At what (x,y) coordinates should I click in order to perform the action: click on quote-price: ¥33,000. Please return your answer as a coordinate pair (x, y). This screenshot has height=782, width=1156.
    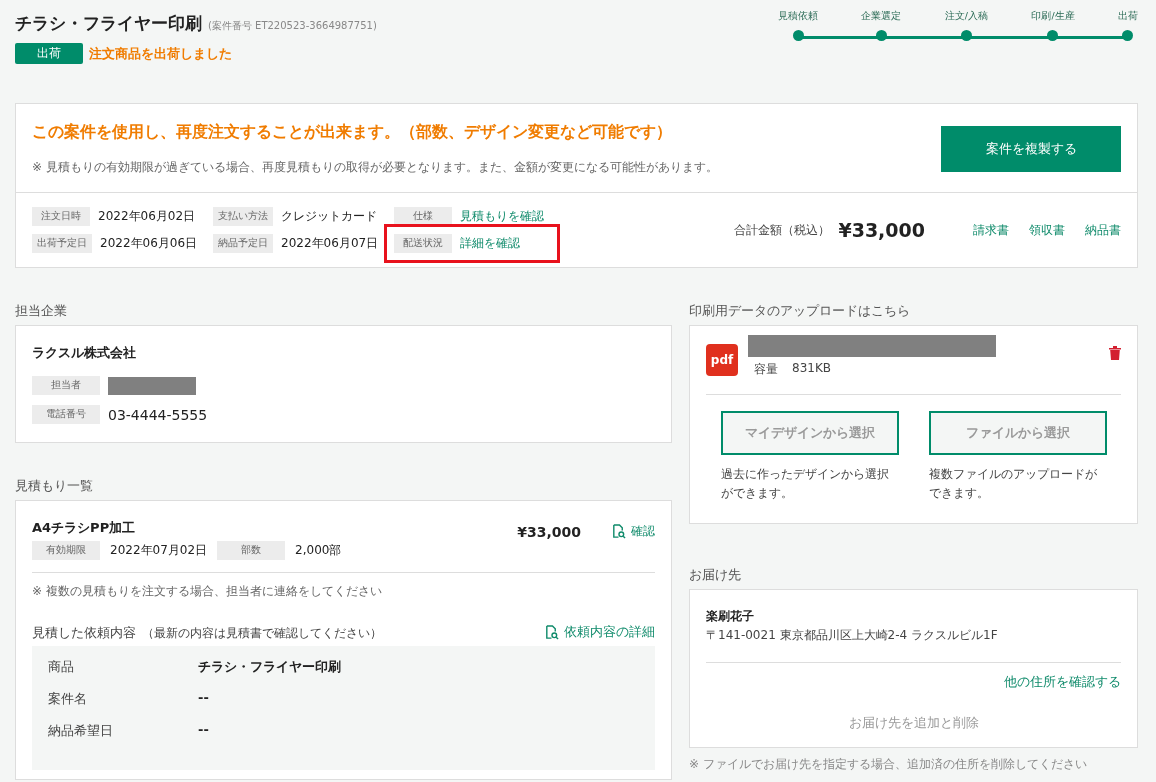
    Looking at the image, I should click on (549, 531).